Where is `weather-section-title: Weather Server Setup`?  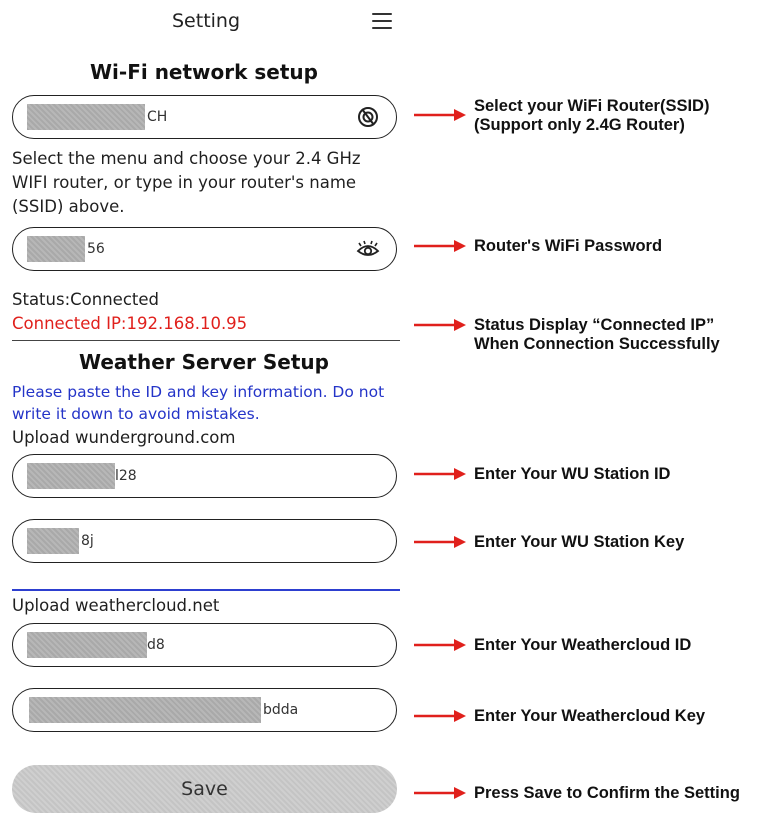
weather-section-title: Weather Server Setup is located at coordinates (204, 362).